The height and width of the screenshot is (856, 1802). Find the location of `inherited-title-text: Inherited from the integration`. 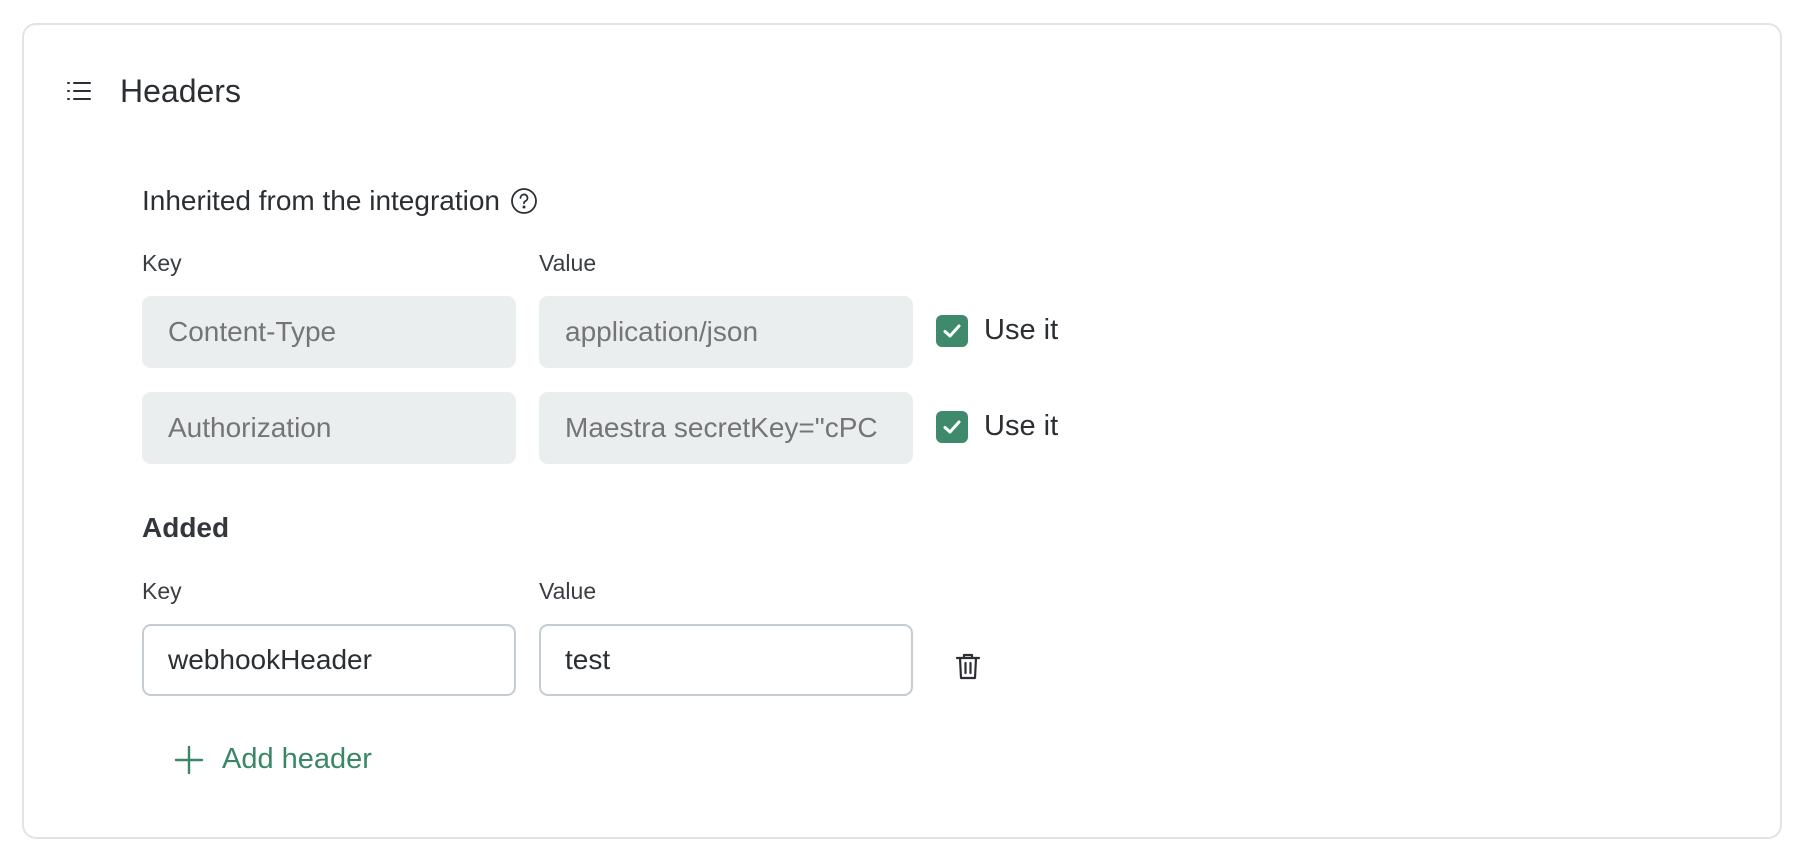

inherited-title-text: Inherited from the integration is located at coordinates (321, 200).